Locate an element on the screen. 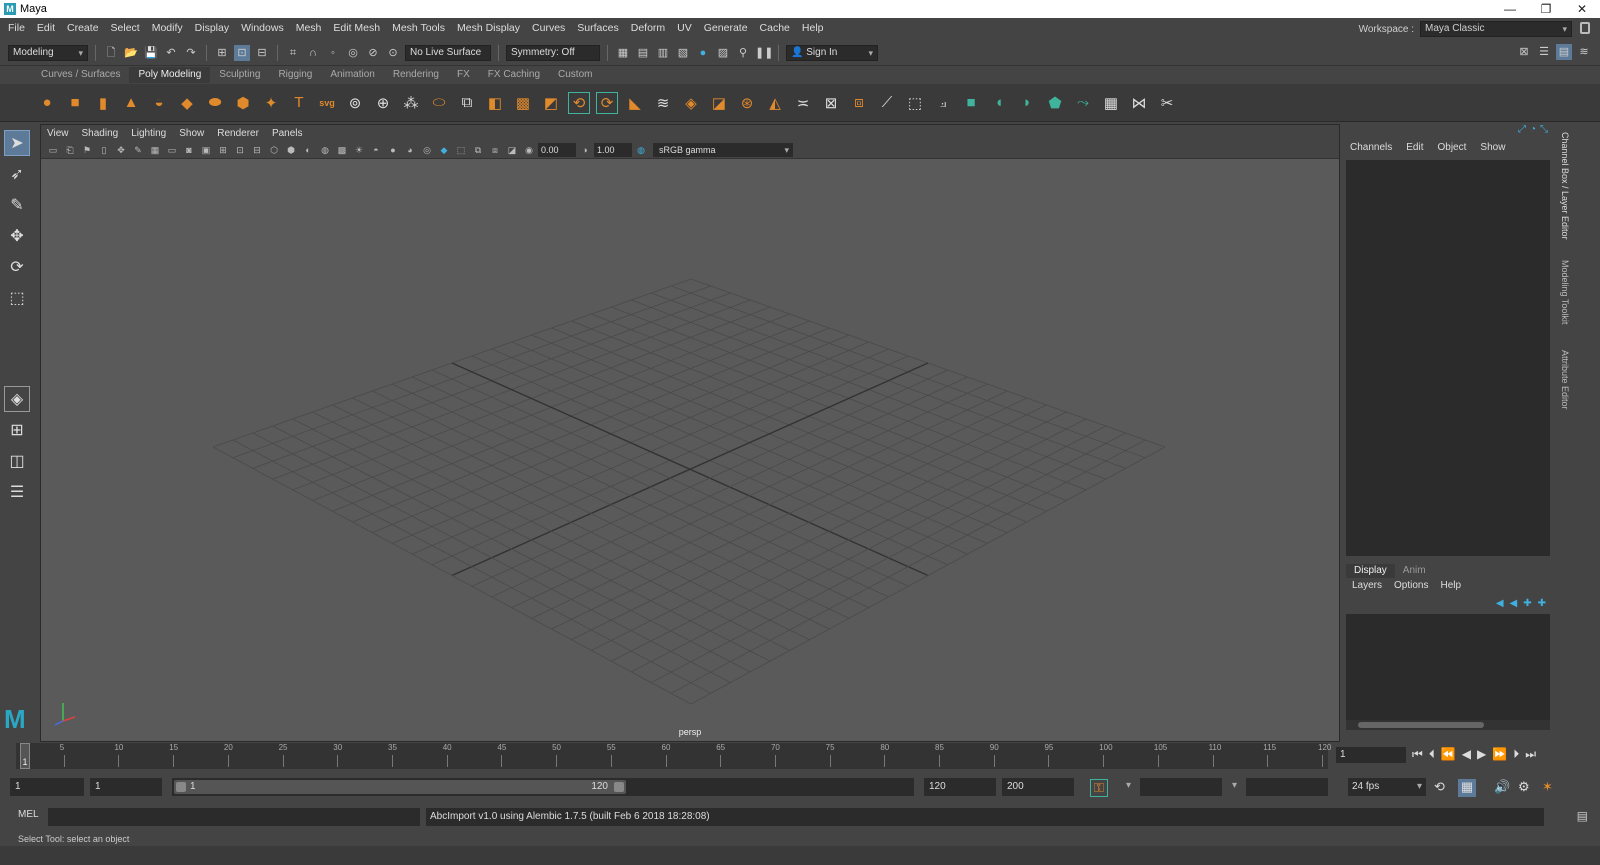  planar-uv-icon: ⟓ is located at coordinates (943, 103).